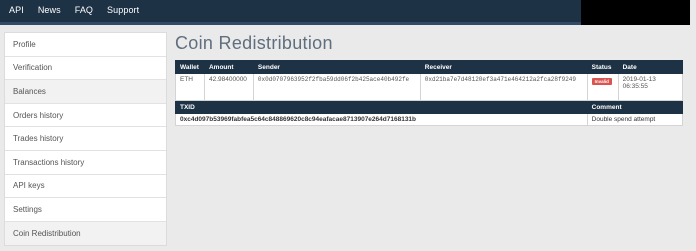 Image resolution: width=696 pixels, height=251 pixels. Describe the element at coordinates (85, 92) in the screenshot. I see `sidebar-item-balances: Balances` at that location.